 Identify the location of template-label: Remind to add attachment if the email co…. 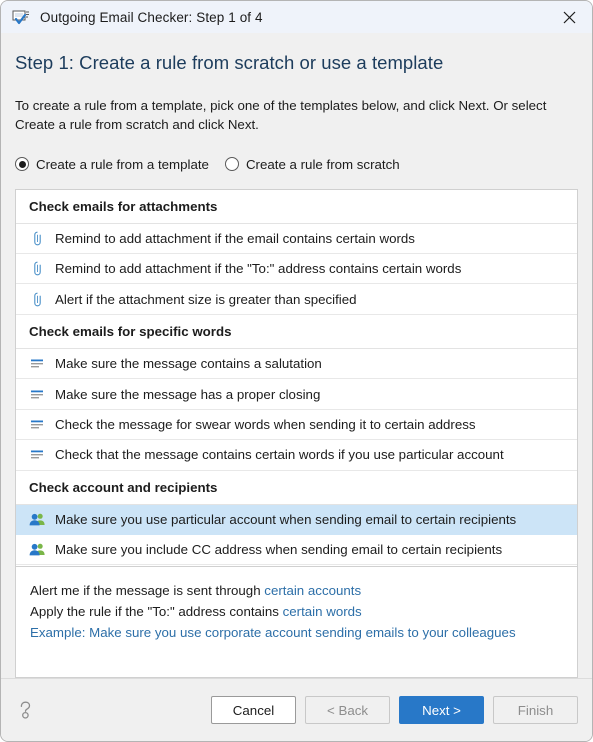
(235, 238).